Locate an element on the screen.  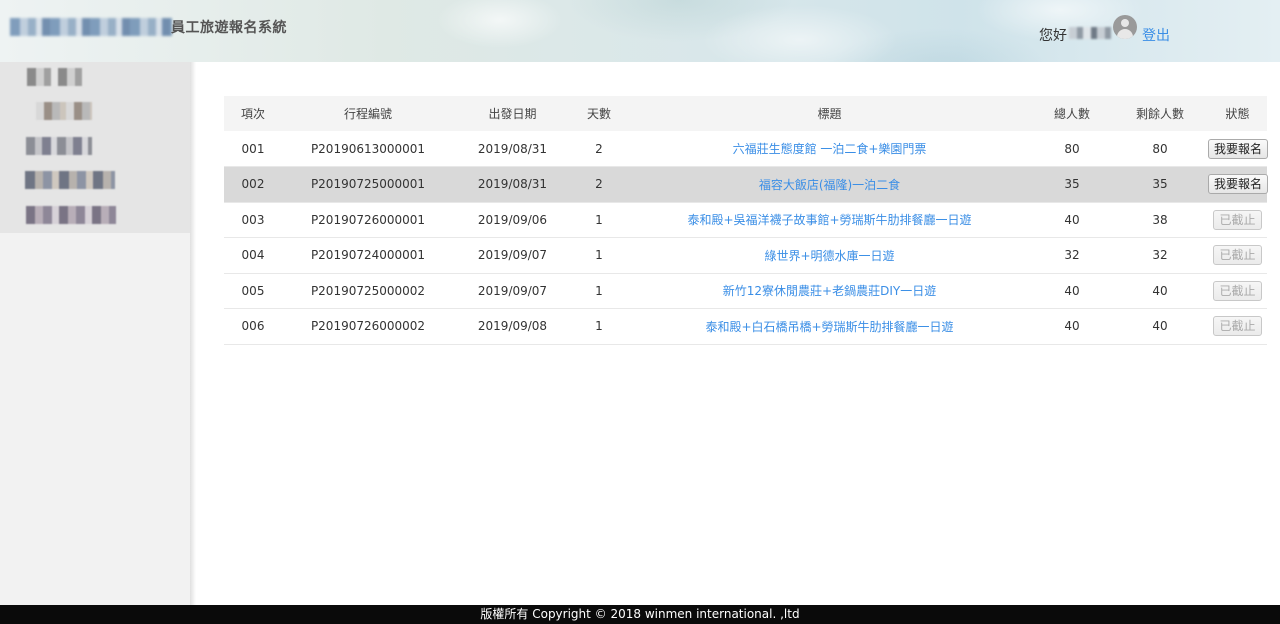
top-header: 員工旅遊報名系統 您好 登出 is located at coordinates (640, 31).